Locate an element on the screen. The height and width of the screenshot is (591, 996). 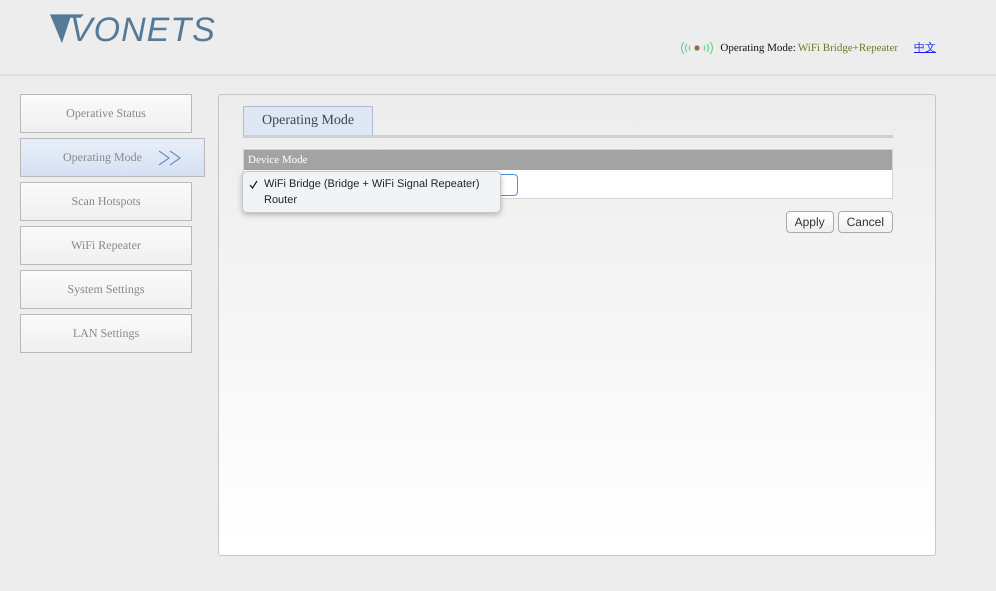
table-header: Device Mode is located at coordinates (568, 160).